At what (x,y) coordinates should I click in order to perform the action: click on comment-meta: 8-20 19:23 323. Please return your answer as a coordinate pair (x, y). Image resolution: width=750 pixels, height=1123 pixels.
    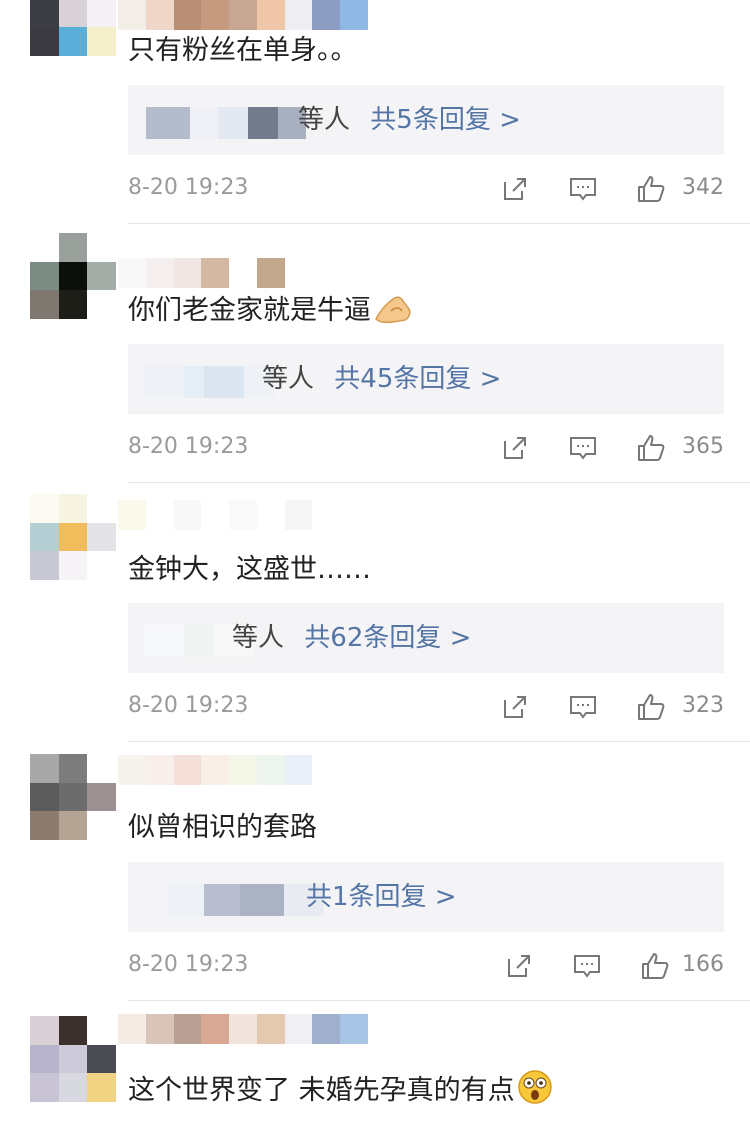
    Looking at the image, I should click on (426, 708).